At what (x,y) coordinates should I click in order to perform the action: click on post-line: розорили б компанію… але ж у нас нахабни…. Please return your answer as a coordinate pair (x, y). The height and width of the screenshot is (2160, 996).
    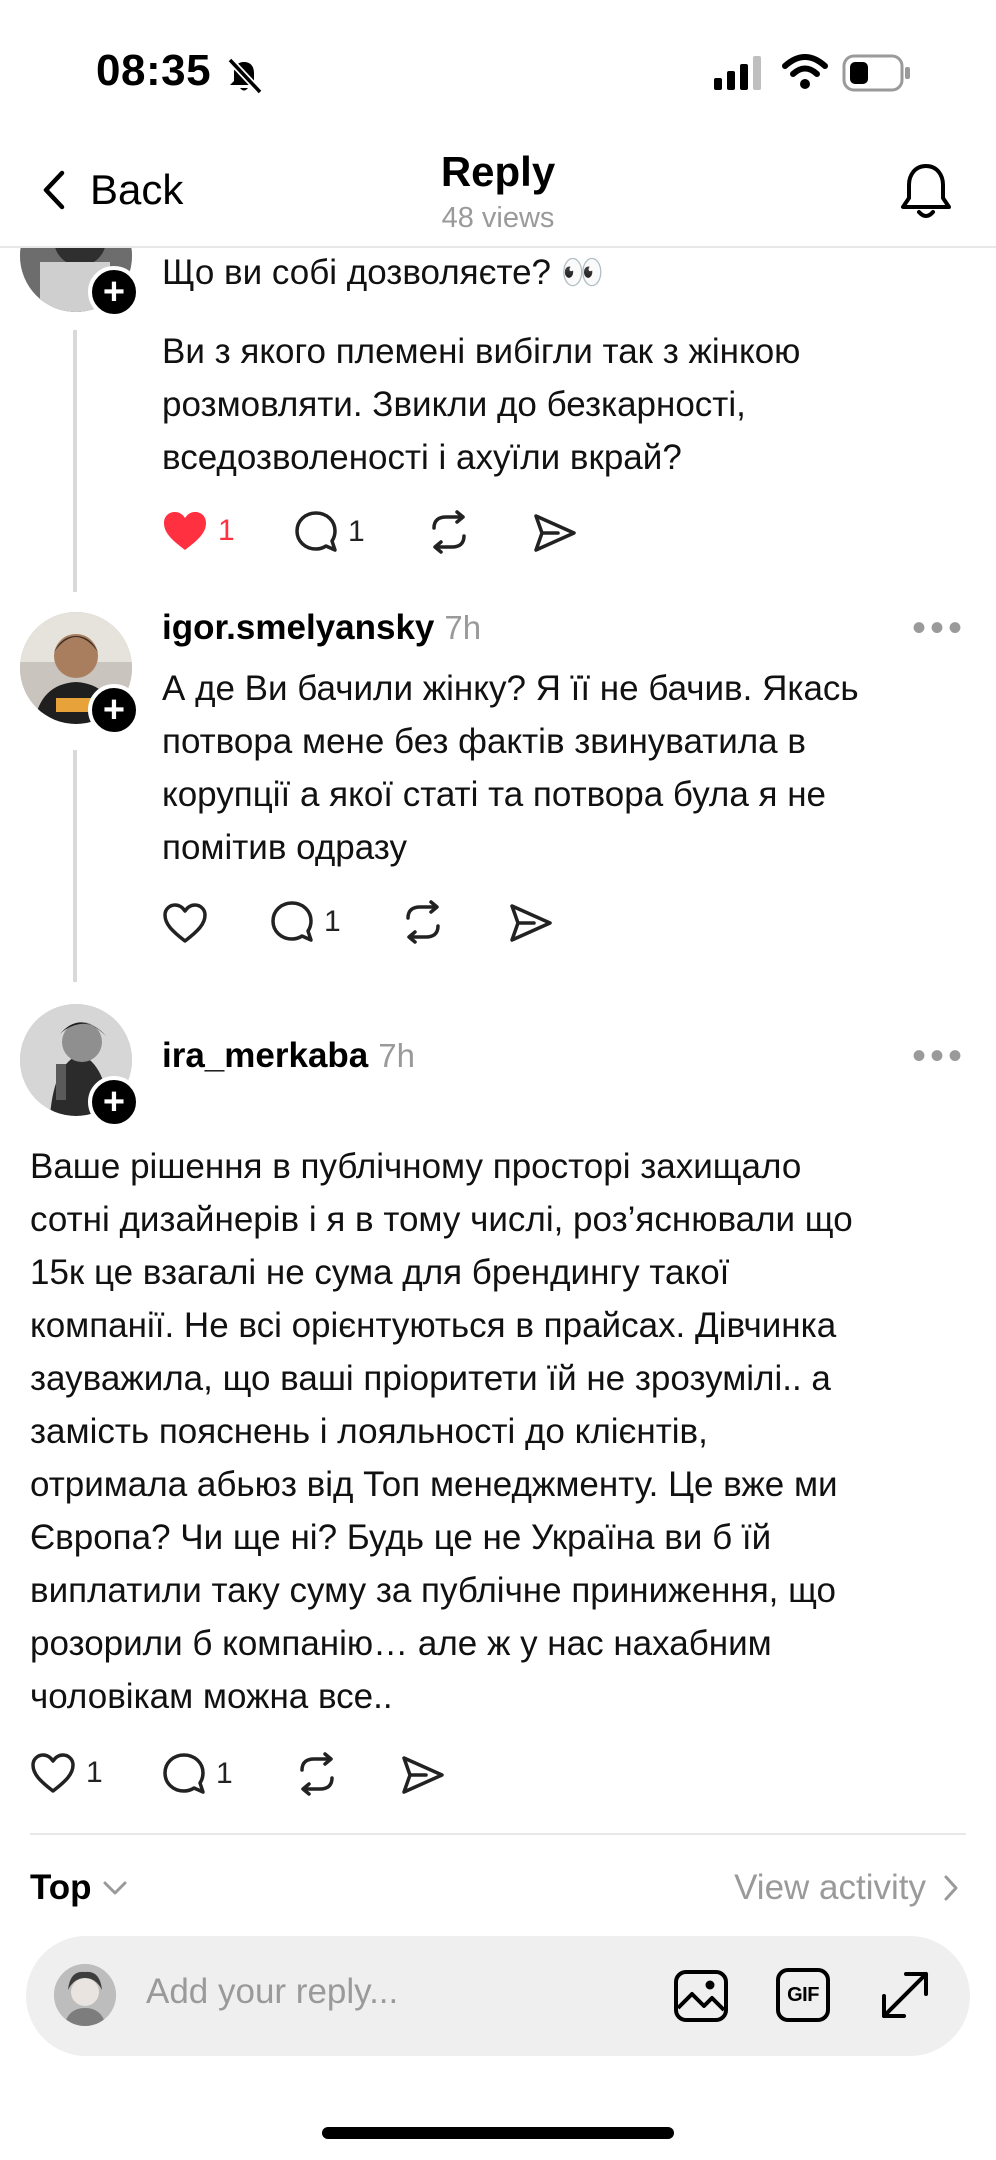
    Looking at the image, I should click on (401, 1643).